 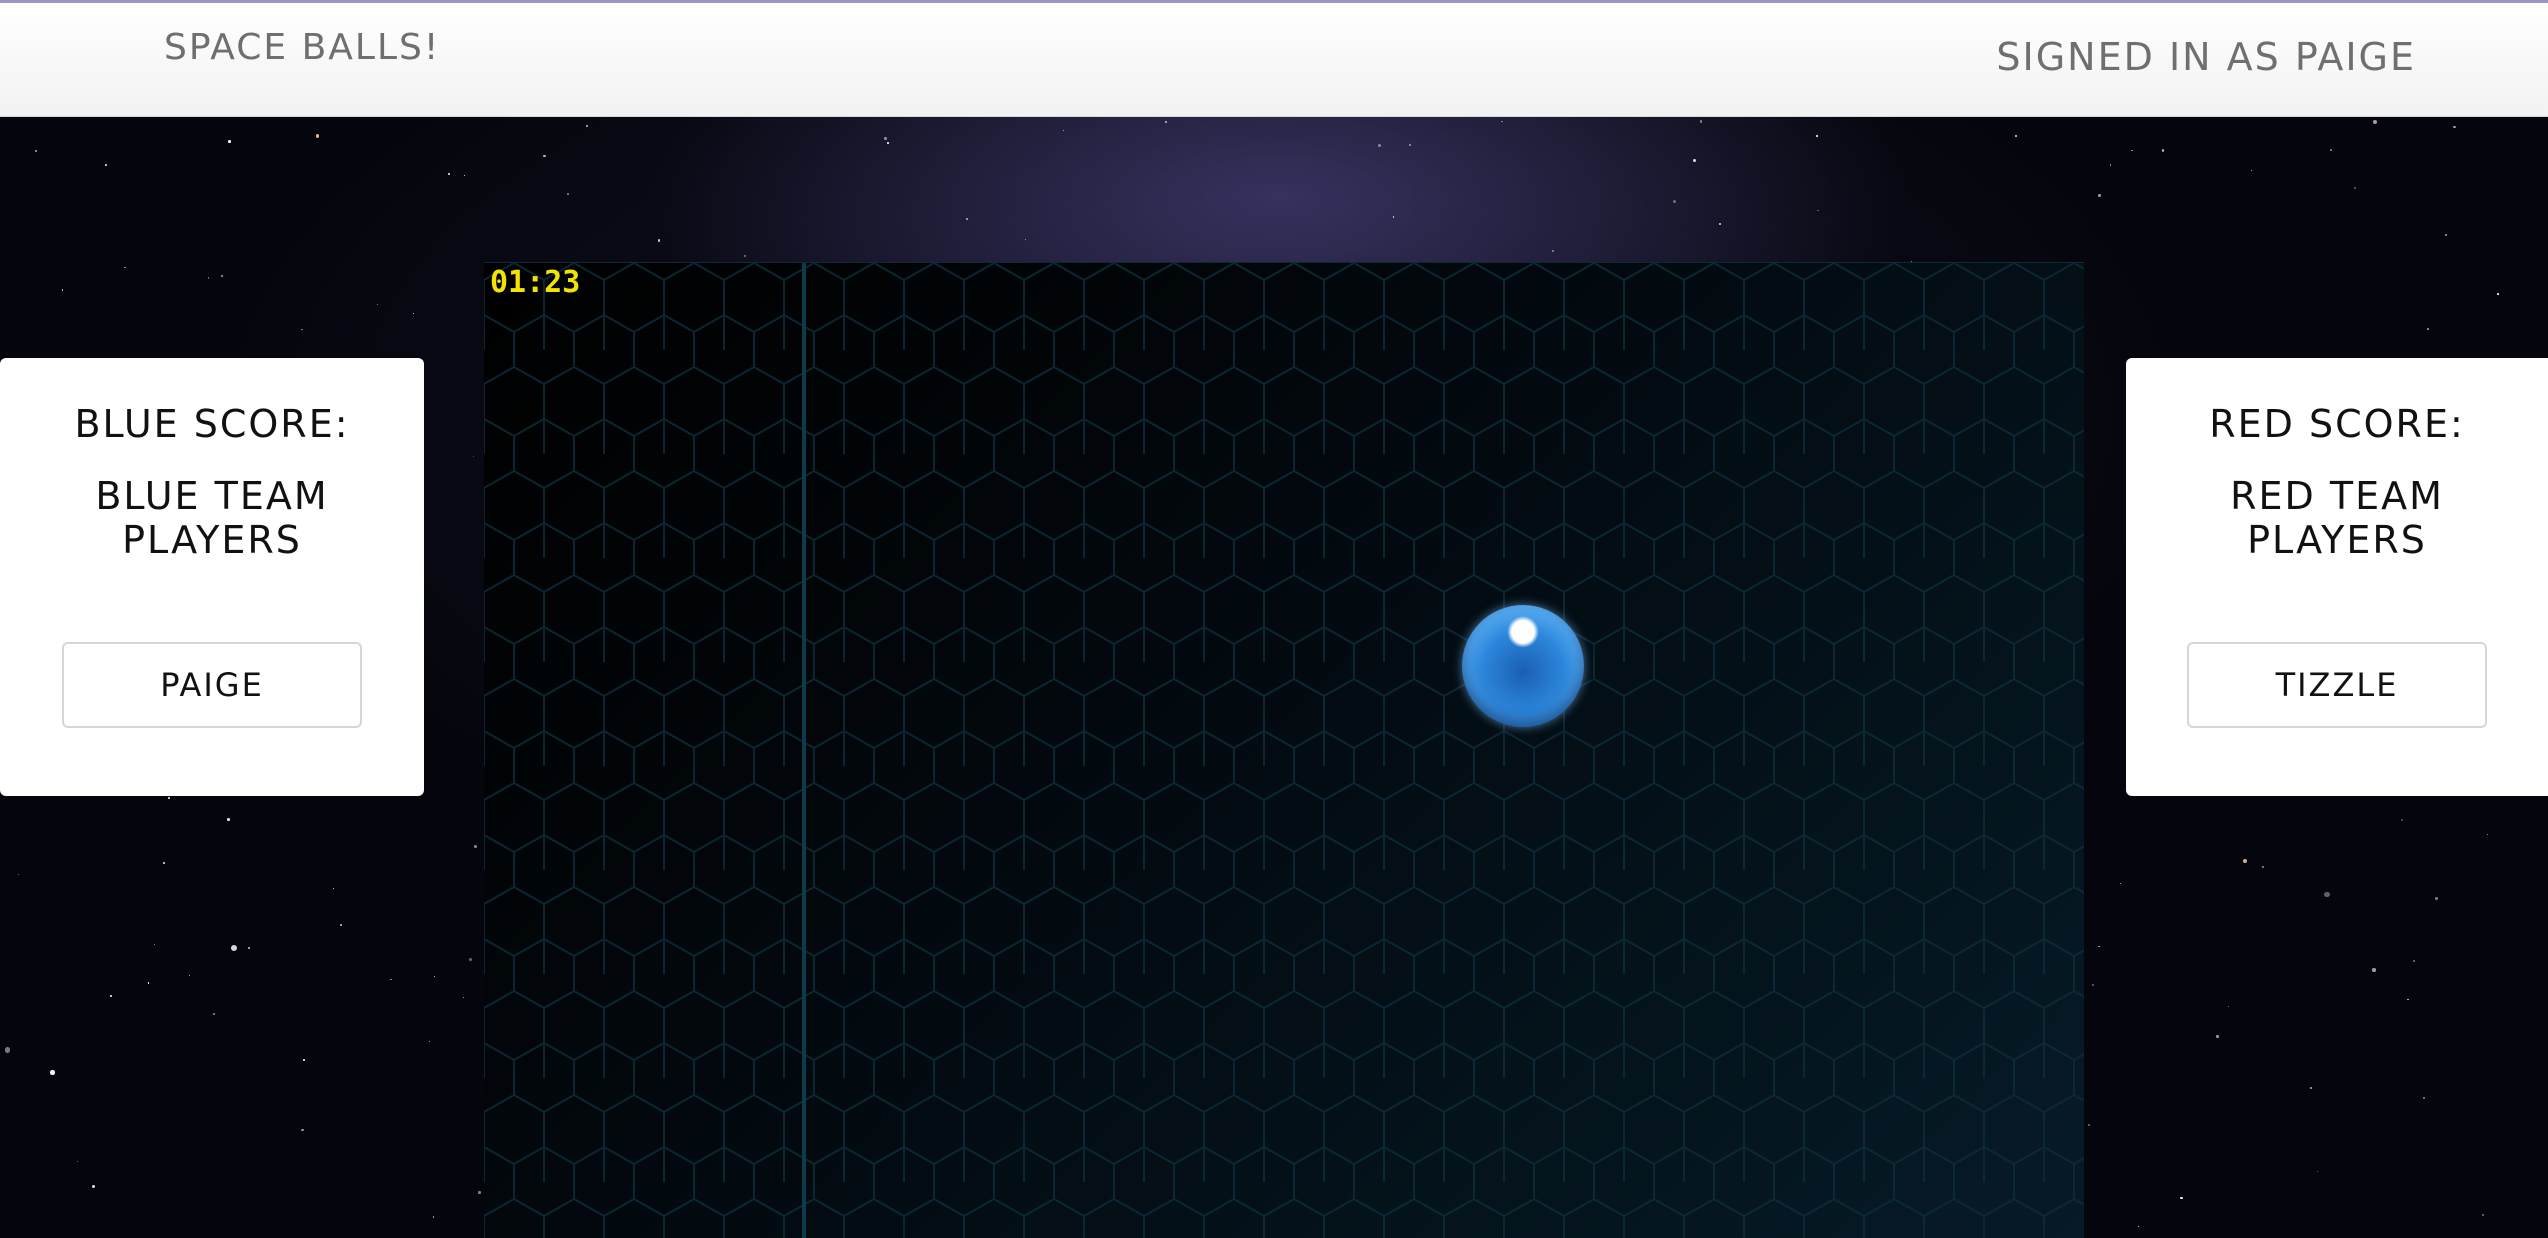 What do you see at coordinates (212, 577) in the screenshot?
I see `blue-score-panel: Blue Score: Blue Team Players Paige` at bounding box center [212, 577].